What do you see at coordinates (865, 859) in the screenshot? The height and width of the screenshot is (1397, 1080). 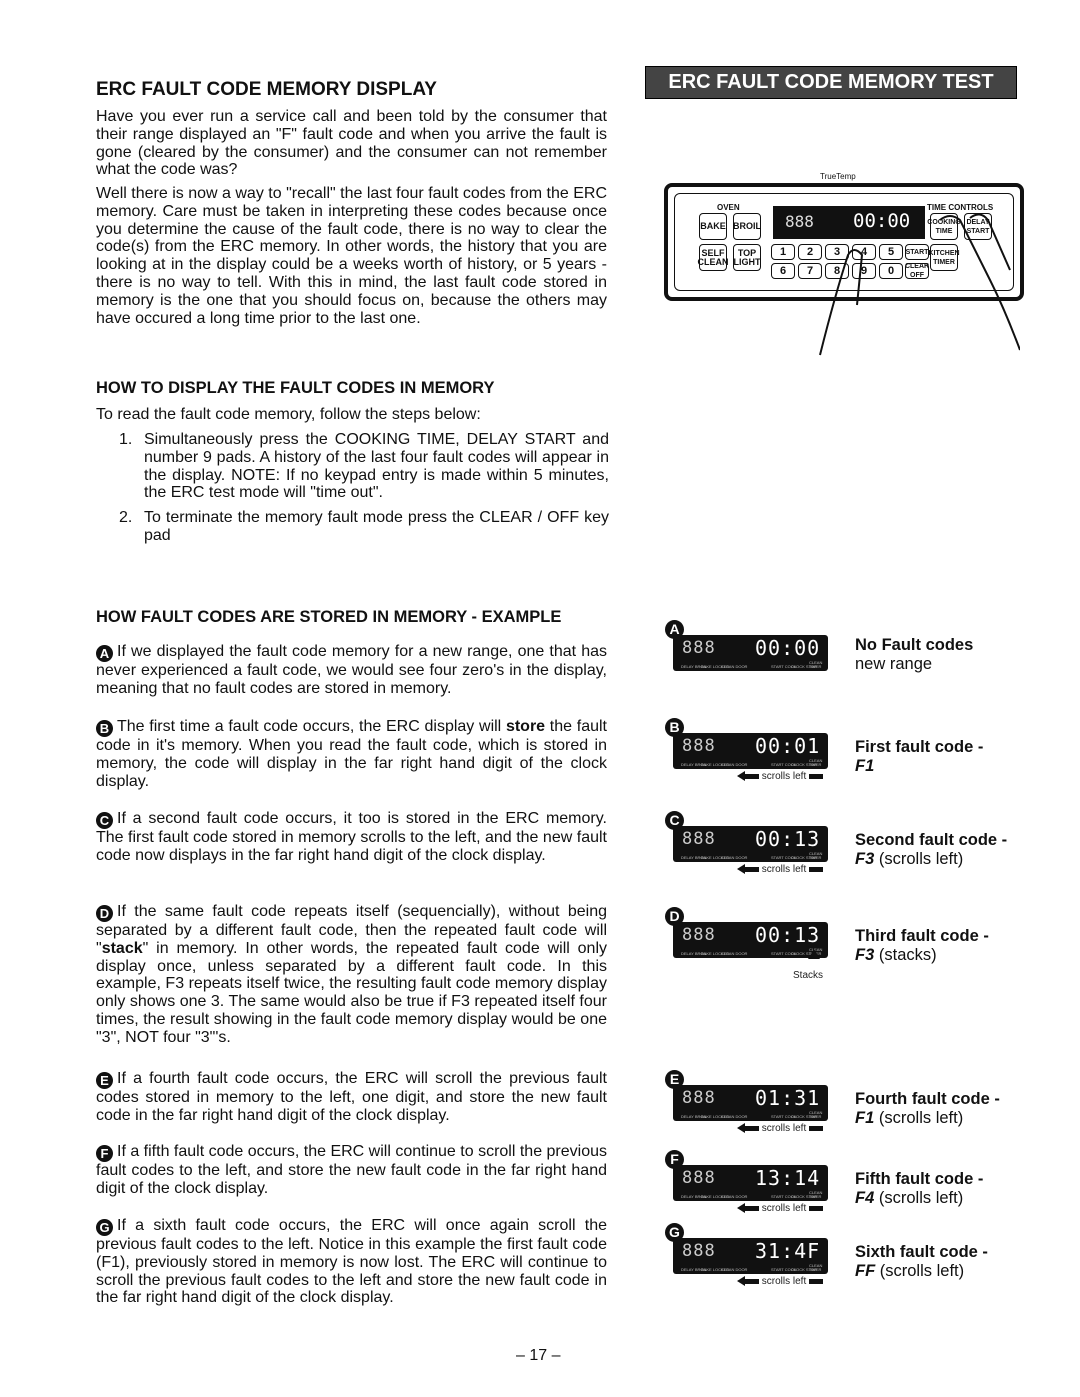 I see `fault-code: F3` at bounding box center [865, 859].